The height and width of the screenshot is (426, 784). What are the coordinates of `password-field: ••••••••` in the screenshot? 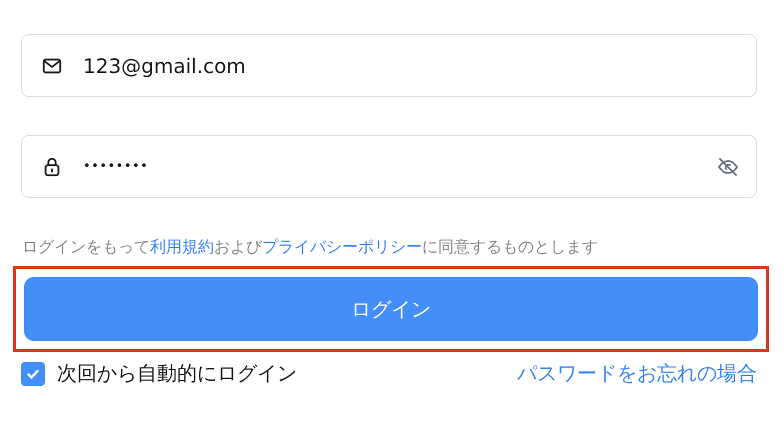 It's located at (389, 166).